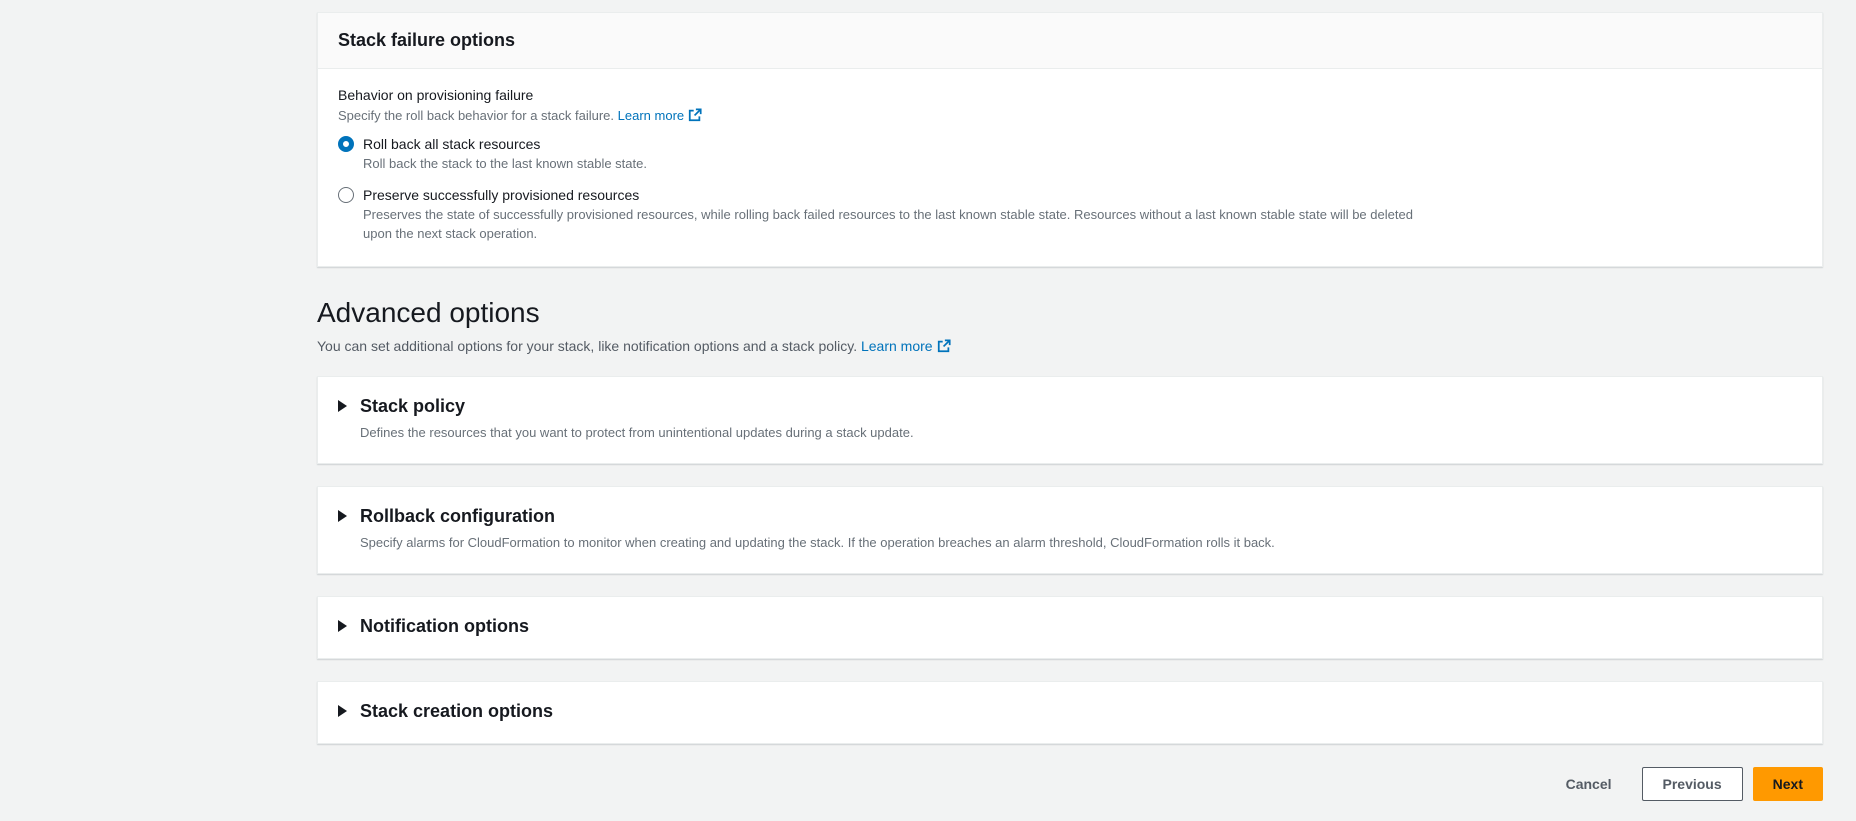 This screenshot has width=1856, height=821. What do you see at coordinates (1070, 406) in the screenshot?
I see `stack-policy-expander: Stack policy` at bounding box center [1070, 406].